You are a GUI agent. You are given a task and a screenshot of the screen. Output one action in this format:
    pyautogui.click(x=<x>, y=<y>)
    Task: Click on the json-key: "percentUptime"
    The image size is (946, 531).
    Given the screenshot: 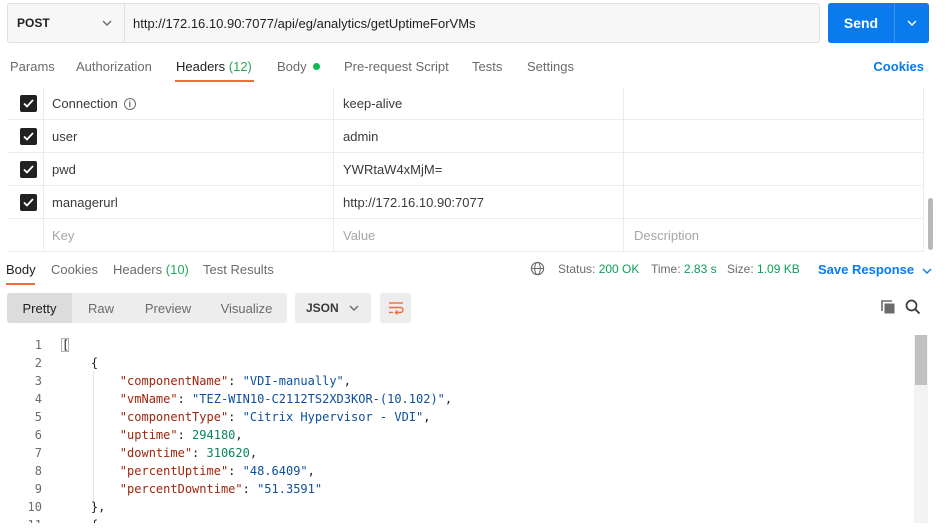 What is the action you would take?
    pyautogui.click(x=174, y=471)
    